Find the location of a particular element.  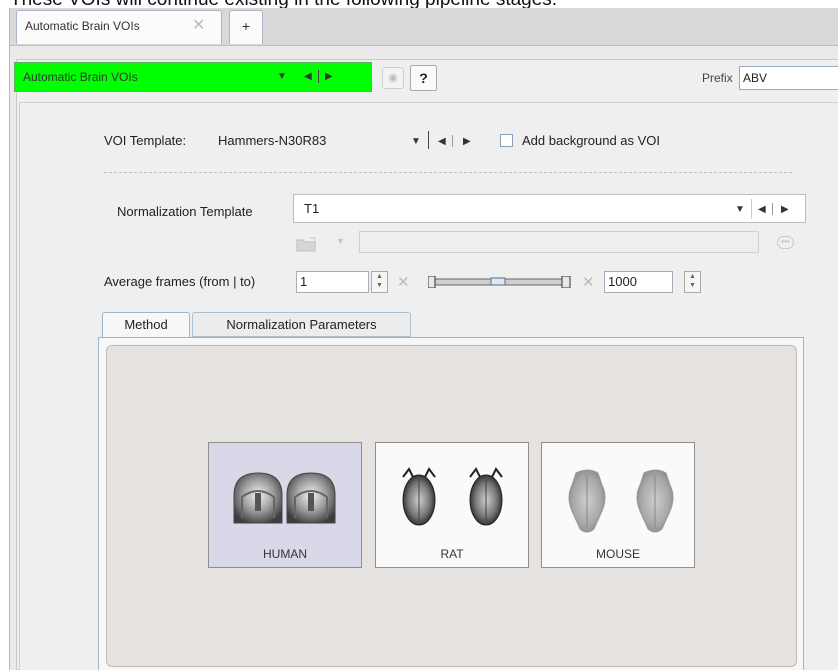

settings-button: ◉ is located at coordinates (393, 78).